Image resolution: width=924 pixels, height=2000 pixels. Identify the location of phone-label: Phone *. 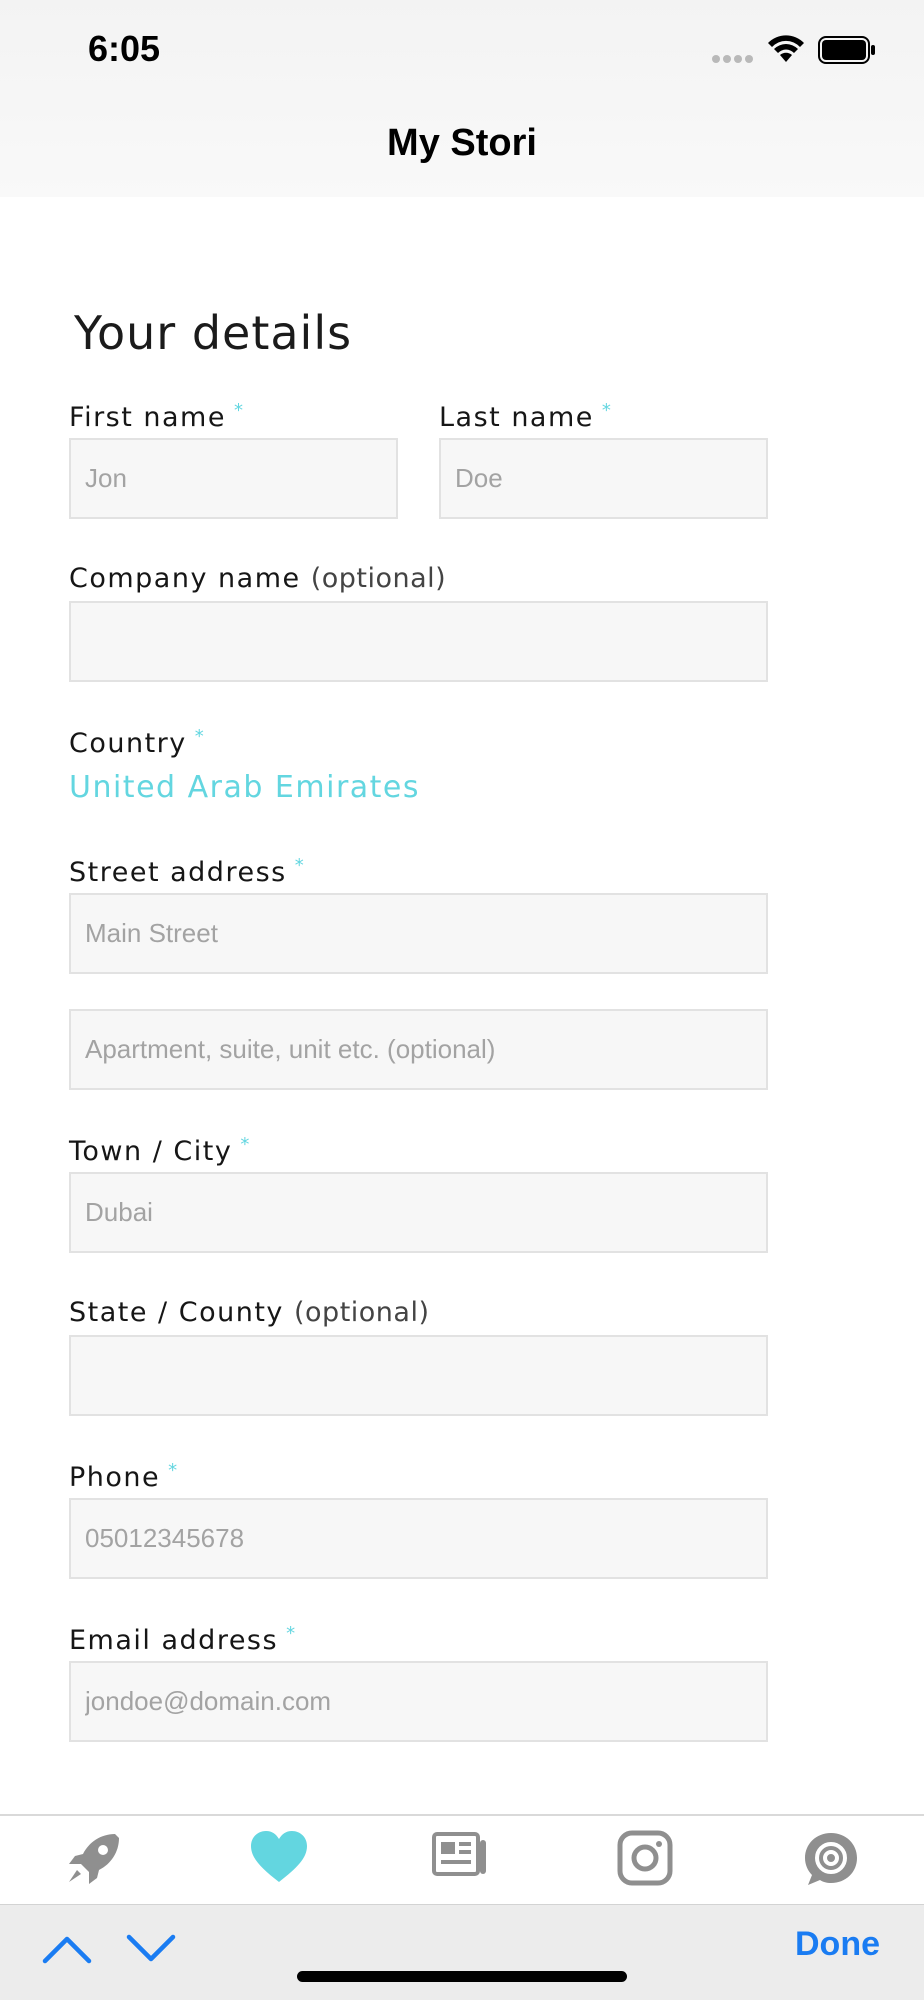
(124, 1476).